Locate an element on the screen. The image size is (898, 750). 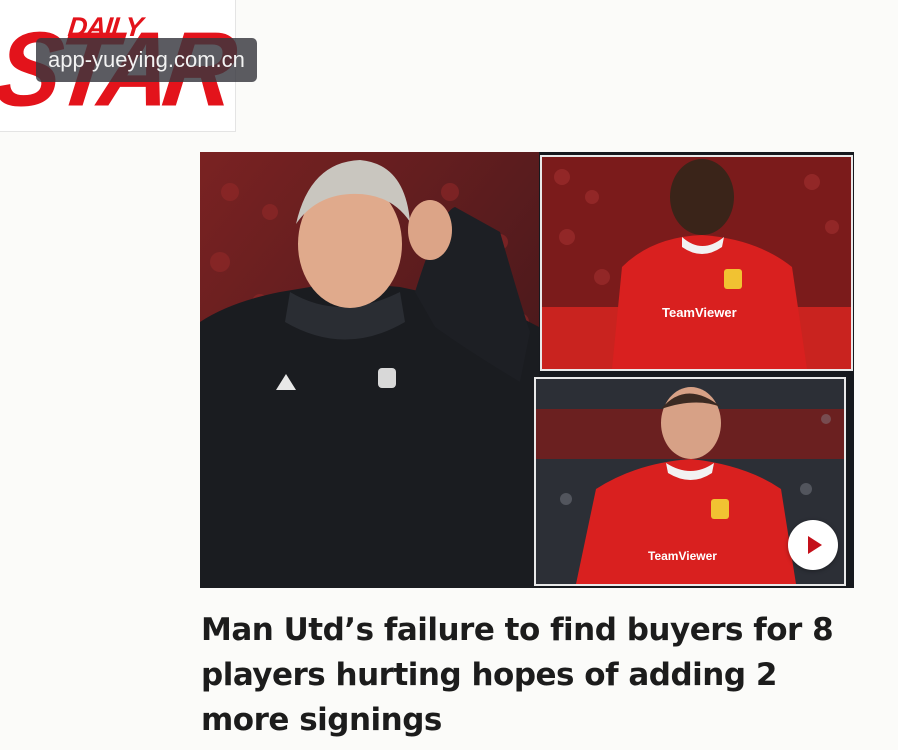
video-play-button is located at coordinates (813, 545).